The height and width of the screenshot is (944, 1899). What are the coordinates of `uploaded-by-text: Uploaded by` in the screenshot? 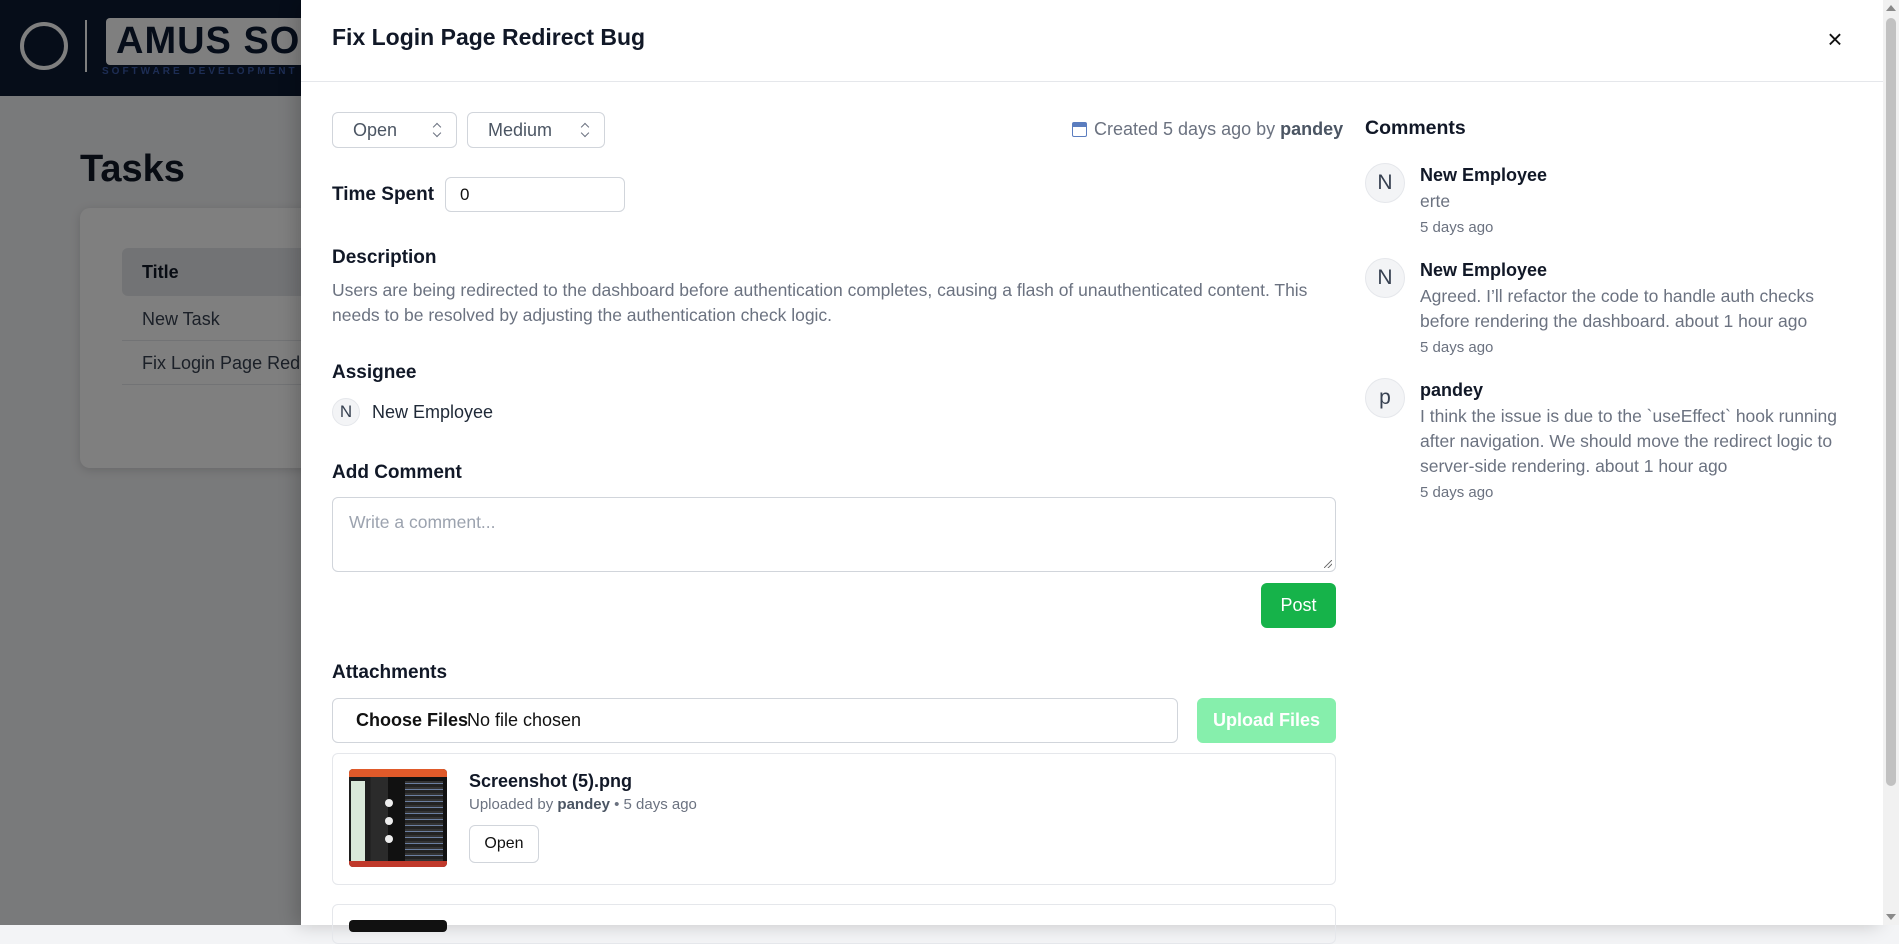 It's located at (511, 804).